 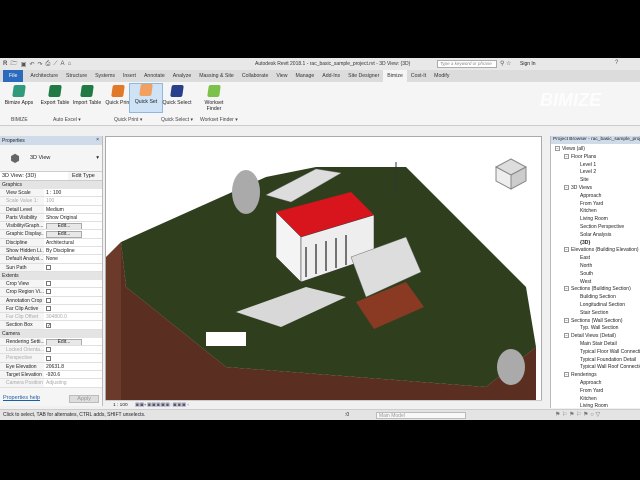 I want to click on browser-item: − Sections (Building Section), so click(x=595, y=290).